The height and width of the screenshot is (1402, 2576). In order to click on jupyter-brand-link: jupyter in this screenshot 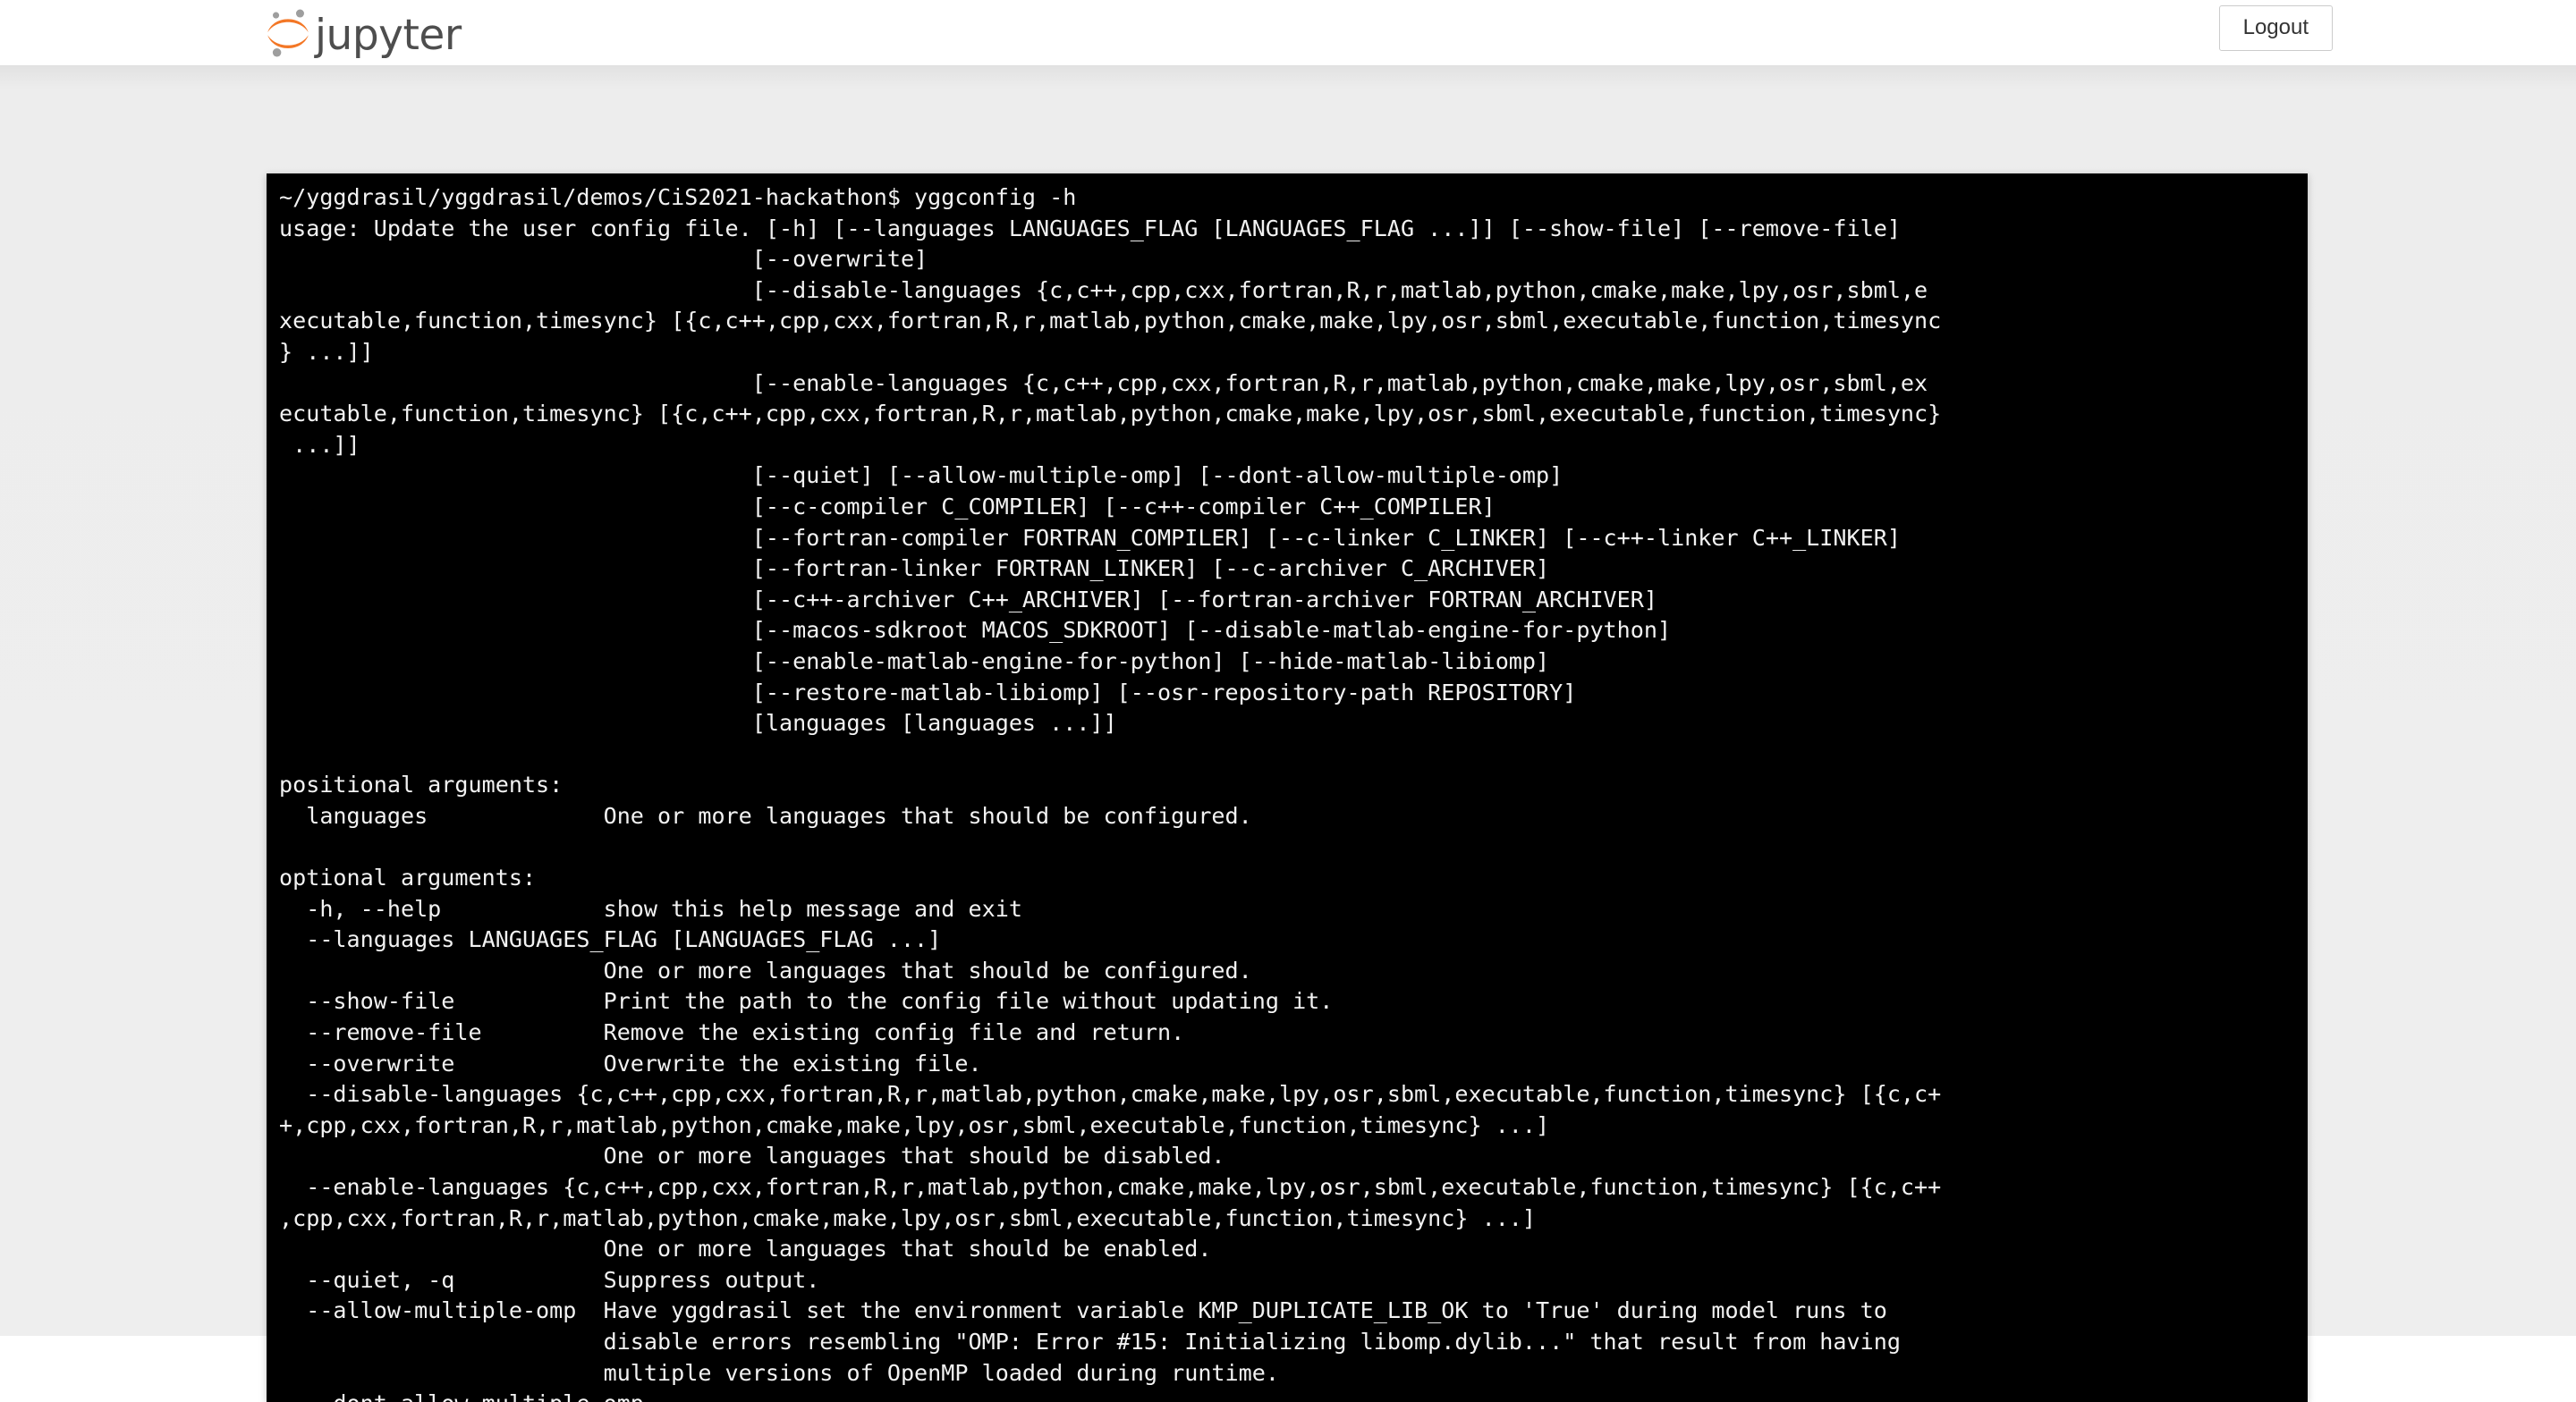, I will do `click(364, 33)`.